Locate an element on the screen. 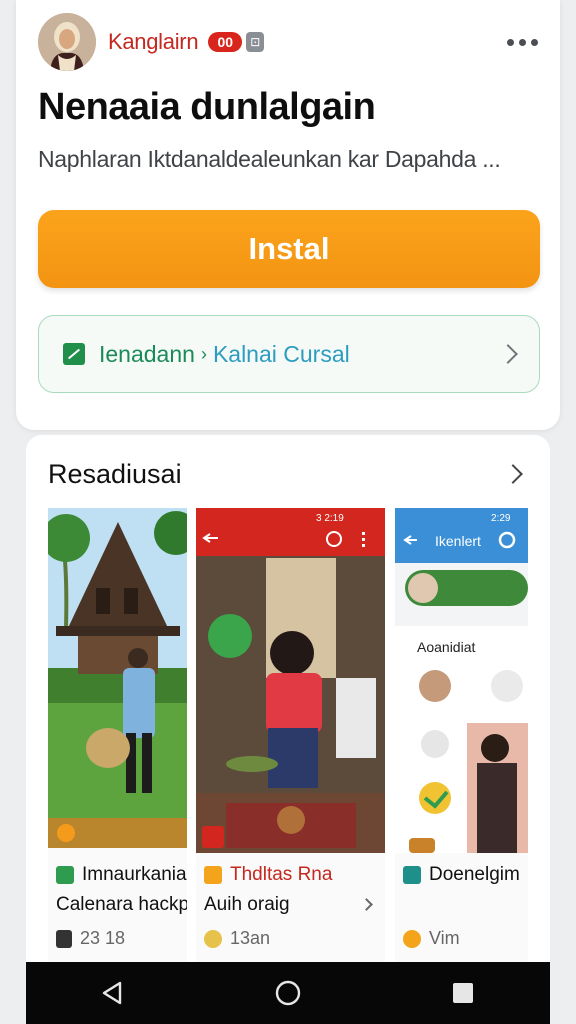 The width and height of the screenshot is (576, 1024). developer-row: Kanglairn 00 ⊡ is located at coordinates (288, 42).